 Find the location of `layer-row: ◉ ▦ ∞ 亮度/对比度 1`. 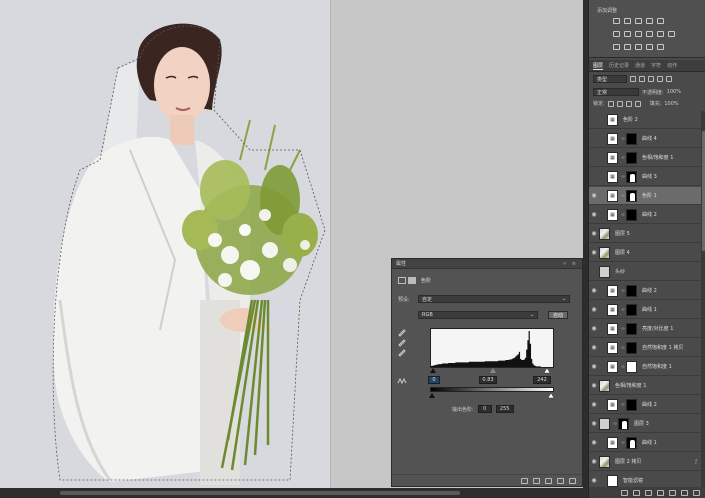

layer-row: ◉ ▦ ∞ 亮度/对比度 1 is located at coordinates (645, 329).